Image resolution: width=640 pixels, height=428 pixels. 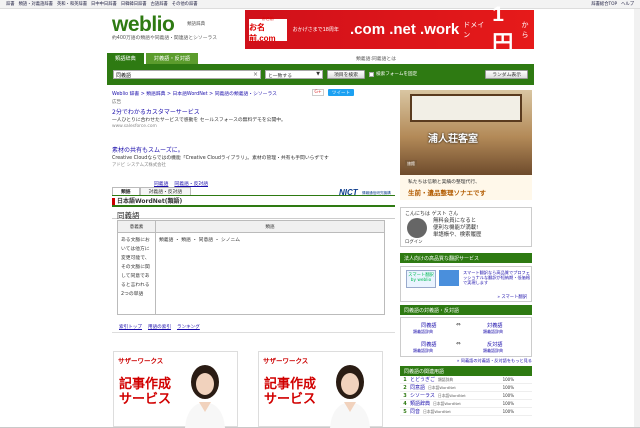 I want to click on rank-percent: 100%, so click(x=508, y=411).